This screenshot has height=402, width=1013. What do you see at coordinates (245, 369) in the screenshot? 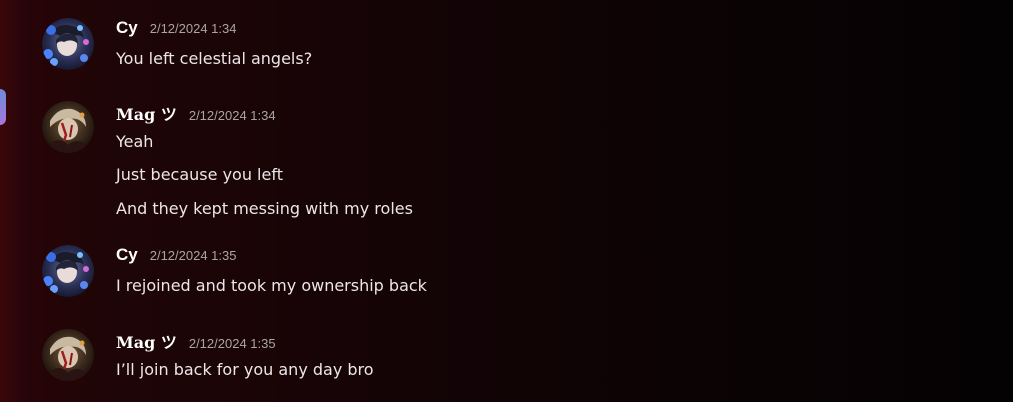
I see `message-text: I’ll join back for you any day bro` at bounding box center [245, 369].